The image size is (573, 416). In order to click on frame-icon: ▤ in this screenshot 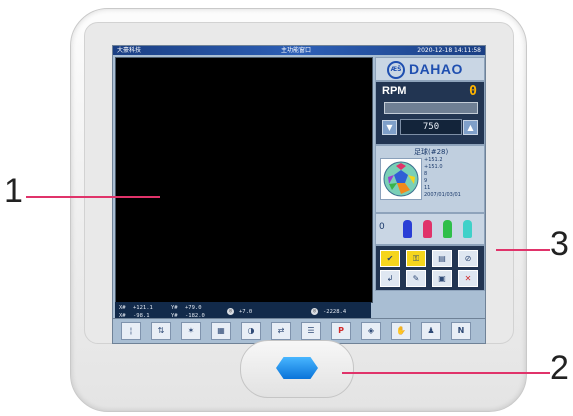, I will do `click(442, 258)`.